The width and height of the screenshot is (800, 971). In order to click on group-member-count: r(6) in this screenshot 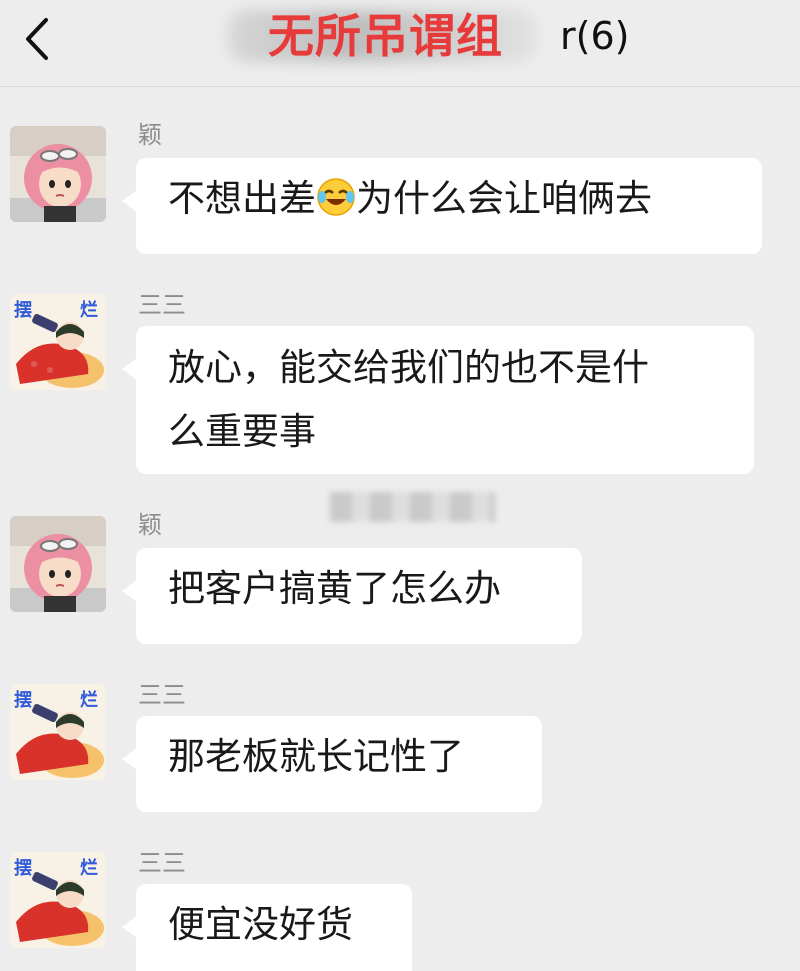, I will do `click(595, 36)`.